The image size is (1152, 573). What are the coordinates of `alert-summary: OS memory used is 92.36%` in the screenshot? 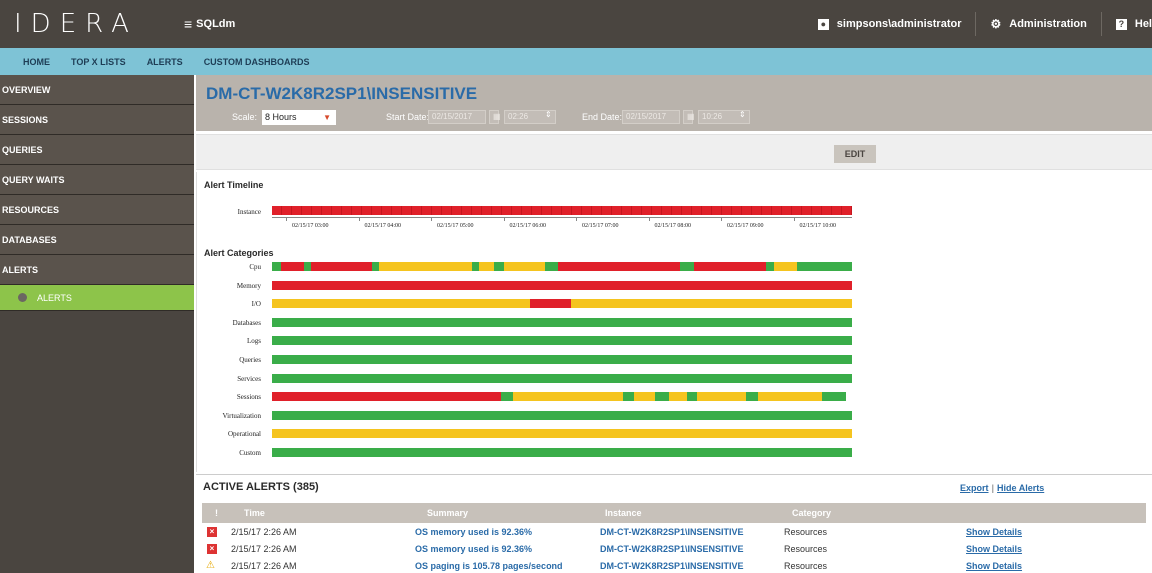 It's located at (473, 549).